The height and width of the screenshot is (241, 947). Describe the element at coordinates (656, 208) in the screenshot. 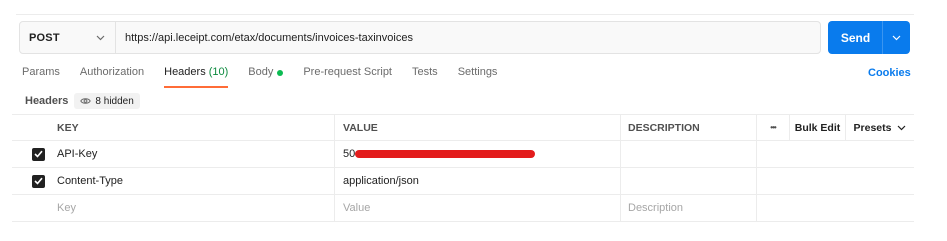

I see `description-placeholder: Description` at that location.